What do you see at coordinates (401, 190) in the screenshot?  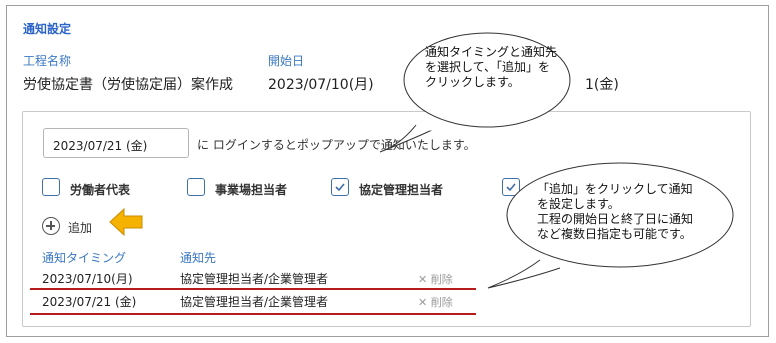 I see `checkbox-label-agreement-manager: 協定管理担当者` at bounding box center [401, 190].